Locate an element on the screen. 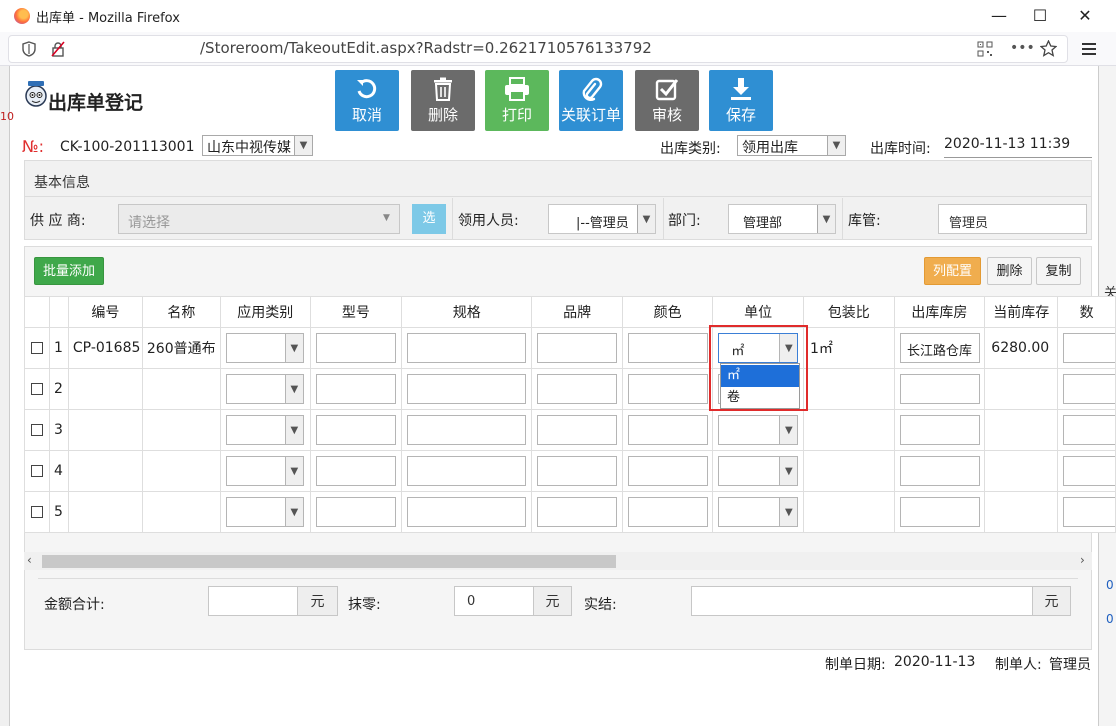 Image resolution: width=1116 pixels, height=726 pixels. keeper-input: 管理员 is located at coordinates (1012, 219).